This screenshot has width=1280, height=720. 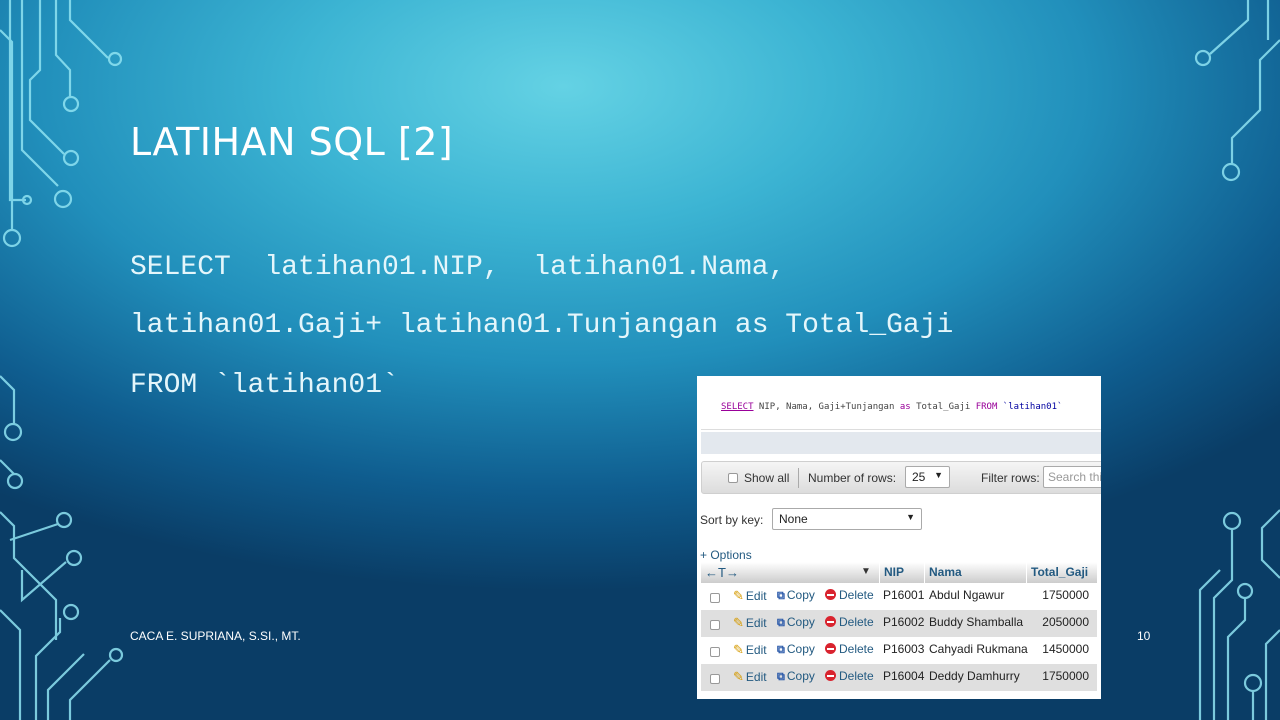 I want to click on sql-from-keyword: FROM, so click(x=986, y=407).